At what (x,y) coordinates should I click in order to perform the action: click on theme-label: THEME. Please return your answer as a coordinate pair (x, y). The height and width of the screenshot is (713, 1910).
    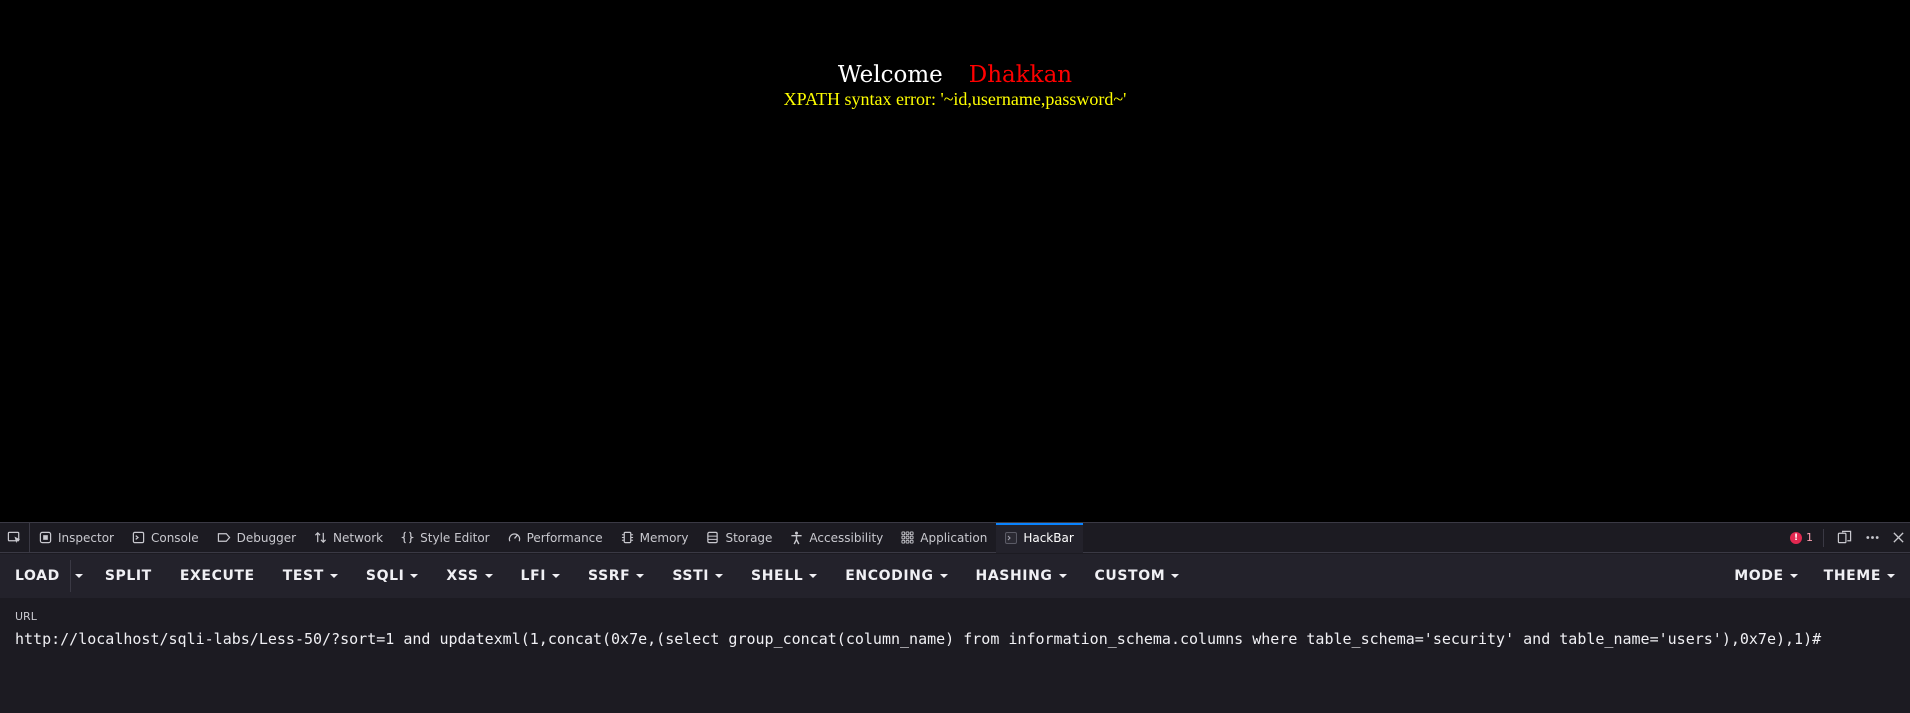
    Looking at the image, I should click on (1852, 576).